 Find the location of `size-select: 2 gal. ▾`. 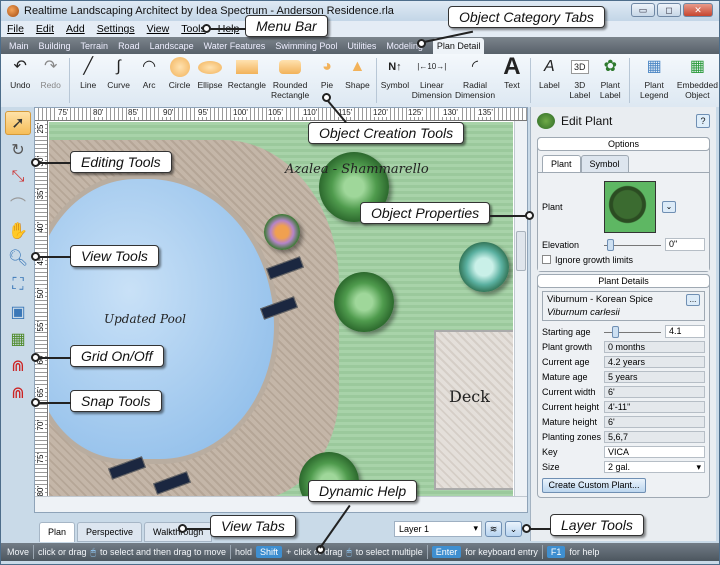

size-select: 2 gal. ▾ is located at coordinates (654, 466).